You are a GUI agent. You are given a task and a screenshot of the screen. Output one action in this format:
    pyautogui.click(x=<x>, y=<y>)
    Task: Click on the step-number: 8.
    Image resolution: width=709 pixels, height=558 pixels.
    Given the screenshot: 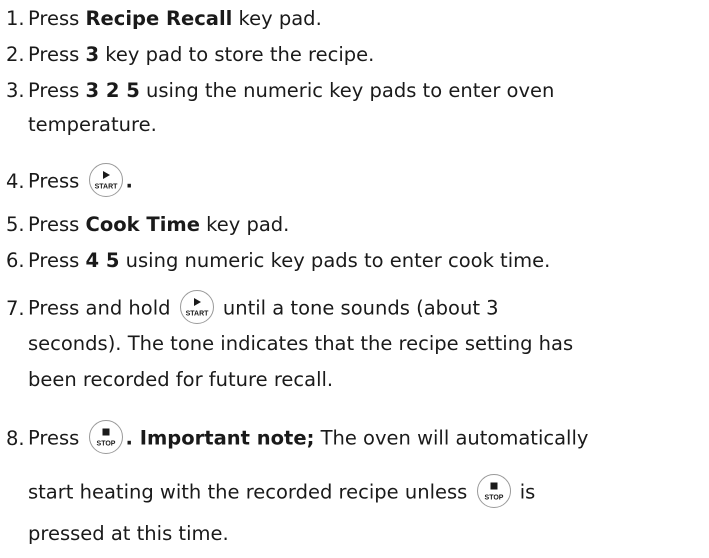 What is the action you would take?
    pyautogui.click(x=15, y=438)
    